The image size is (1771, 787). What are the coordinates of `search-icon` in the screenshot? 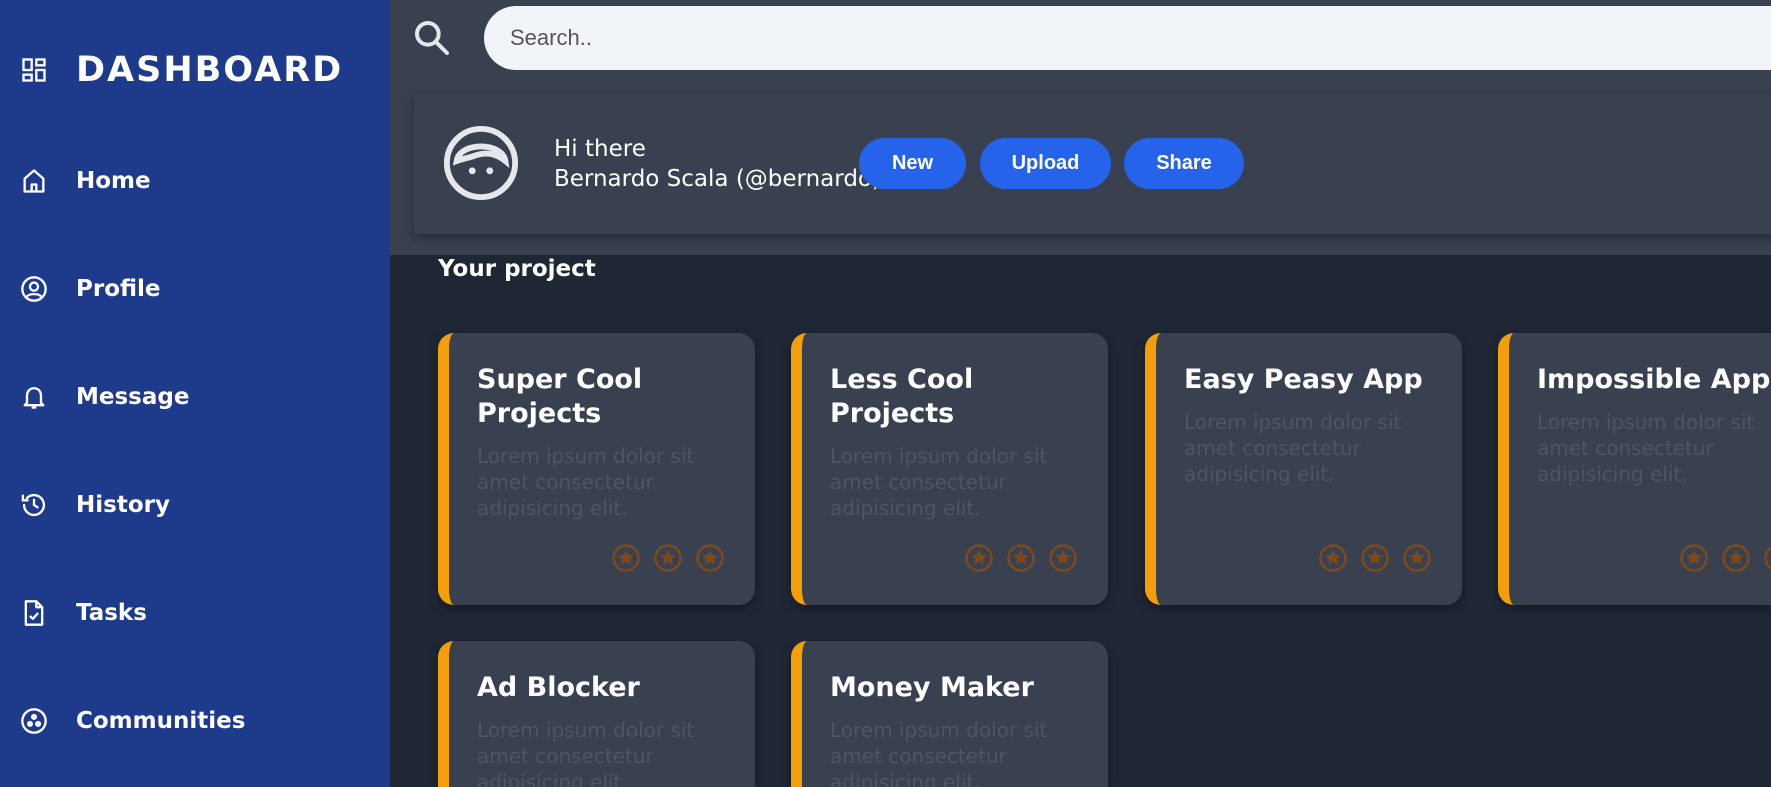 It's located at (432, 38).